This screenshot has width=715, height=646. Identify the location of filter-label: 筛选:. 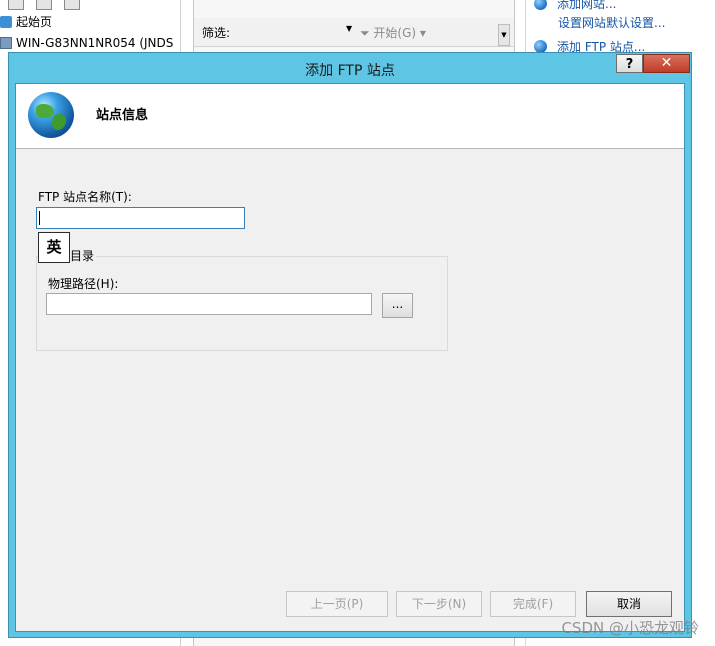
(216, 33).